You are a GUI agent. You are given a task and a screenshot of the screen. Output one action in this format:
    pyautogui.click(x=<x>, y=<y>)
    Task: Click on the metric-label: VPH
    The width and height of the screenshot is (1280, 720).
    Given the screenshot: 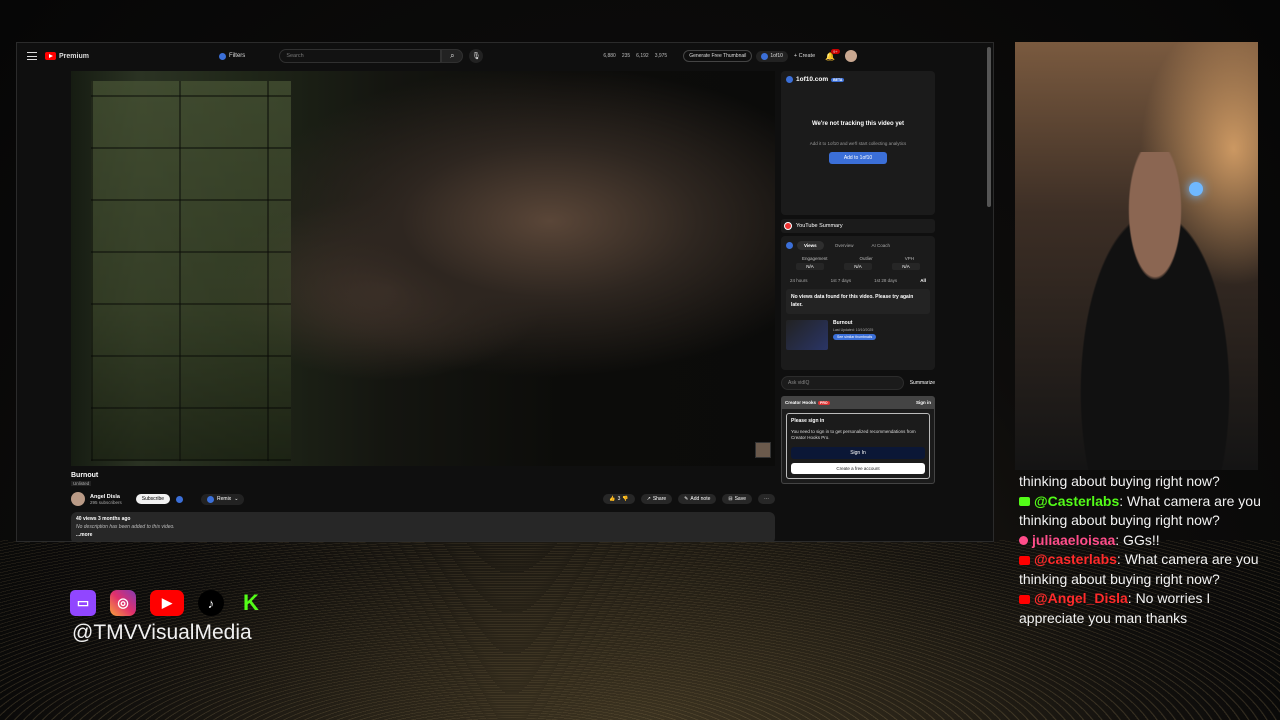 What is the action you would take?
    pyautogui.click(x=909, y=258)
    